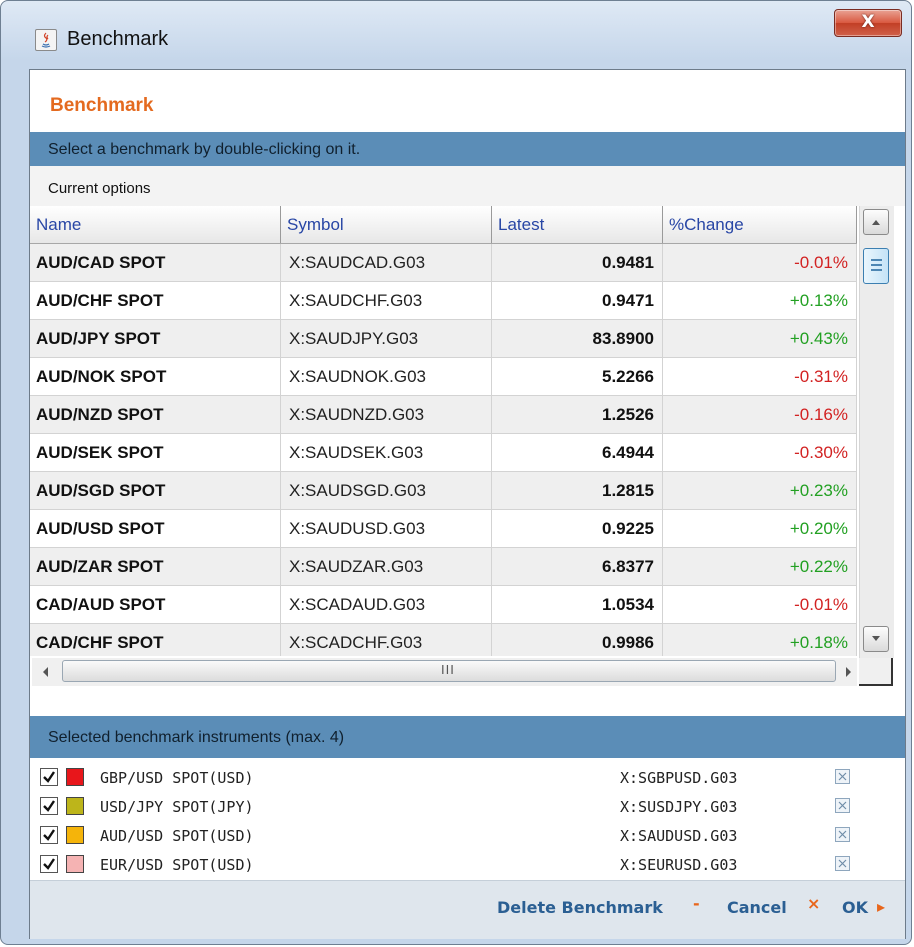 Image resolution: width=914 pixels, height=947 pixels. Describe the element at coordinates (760, 640) in the screenshot. I see `cell-change: +0.18%` at that location.